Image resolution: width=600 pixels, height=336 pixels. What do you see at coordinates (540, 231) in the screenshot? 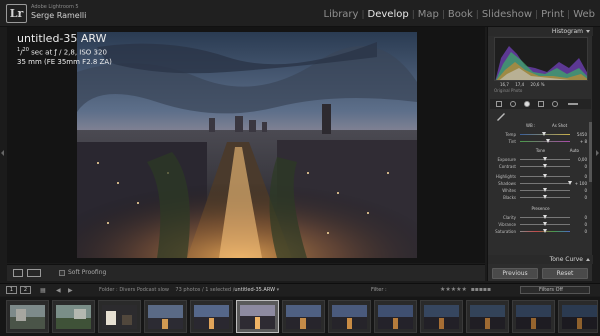
I see `saturation-slider: Saturation 0` at bounding box center [540, 231].